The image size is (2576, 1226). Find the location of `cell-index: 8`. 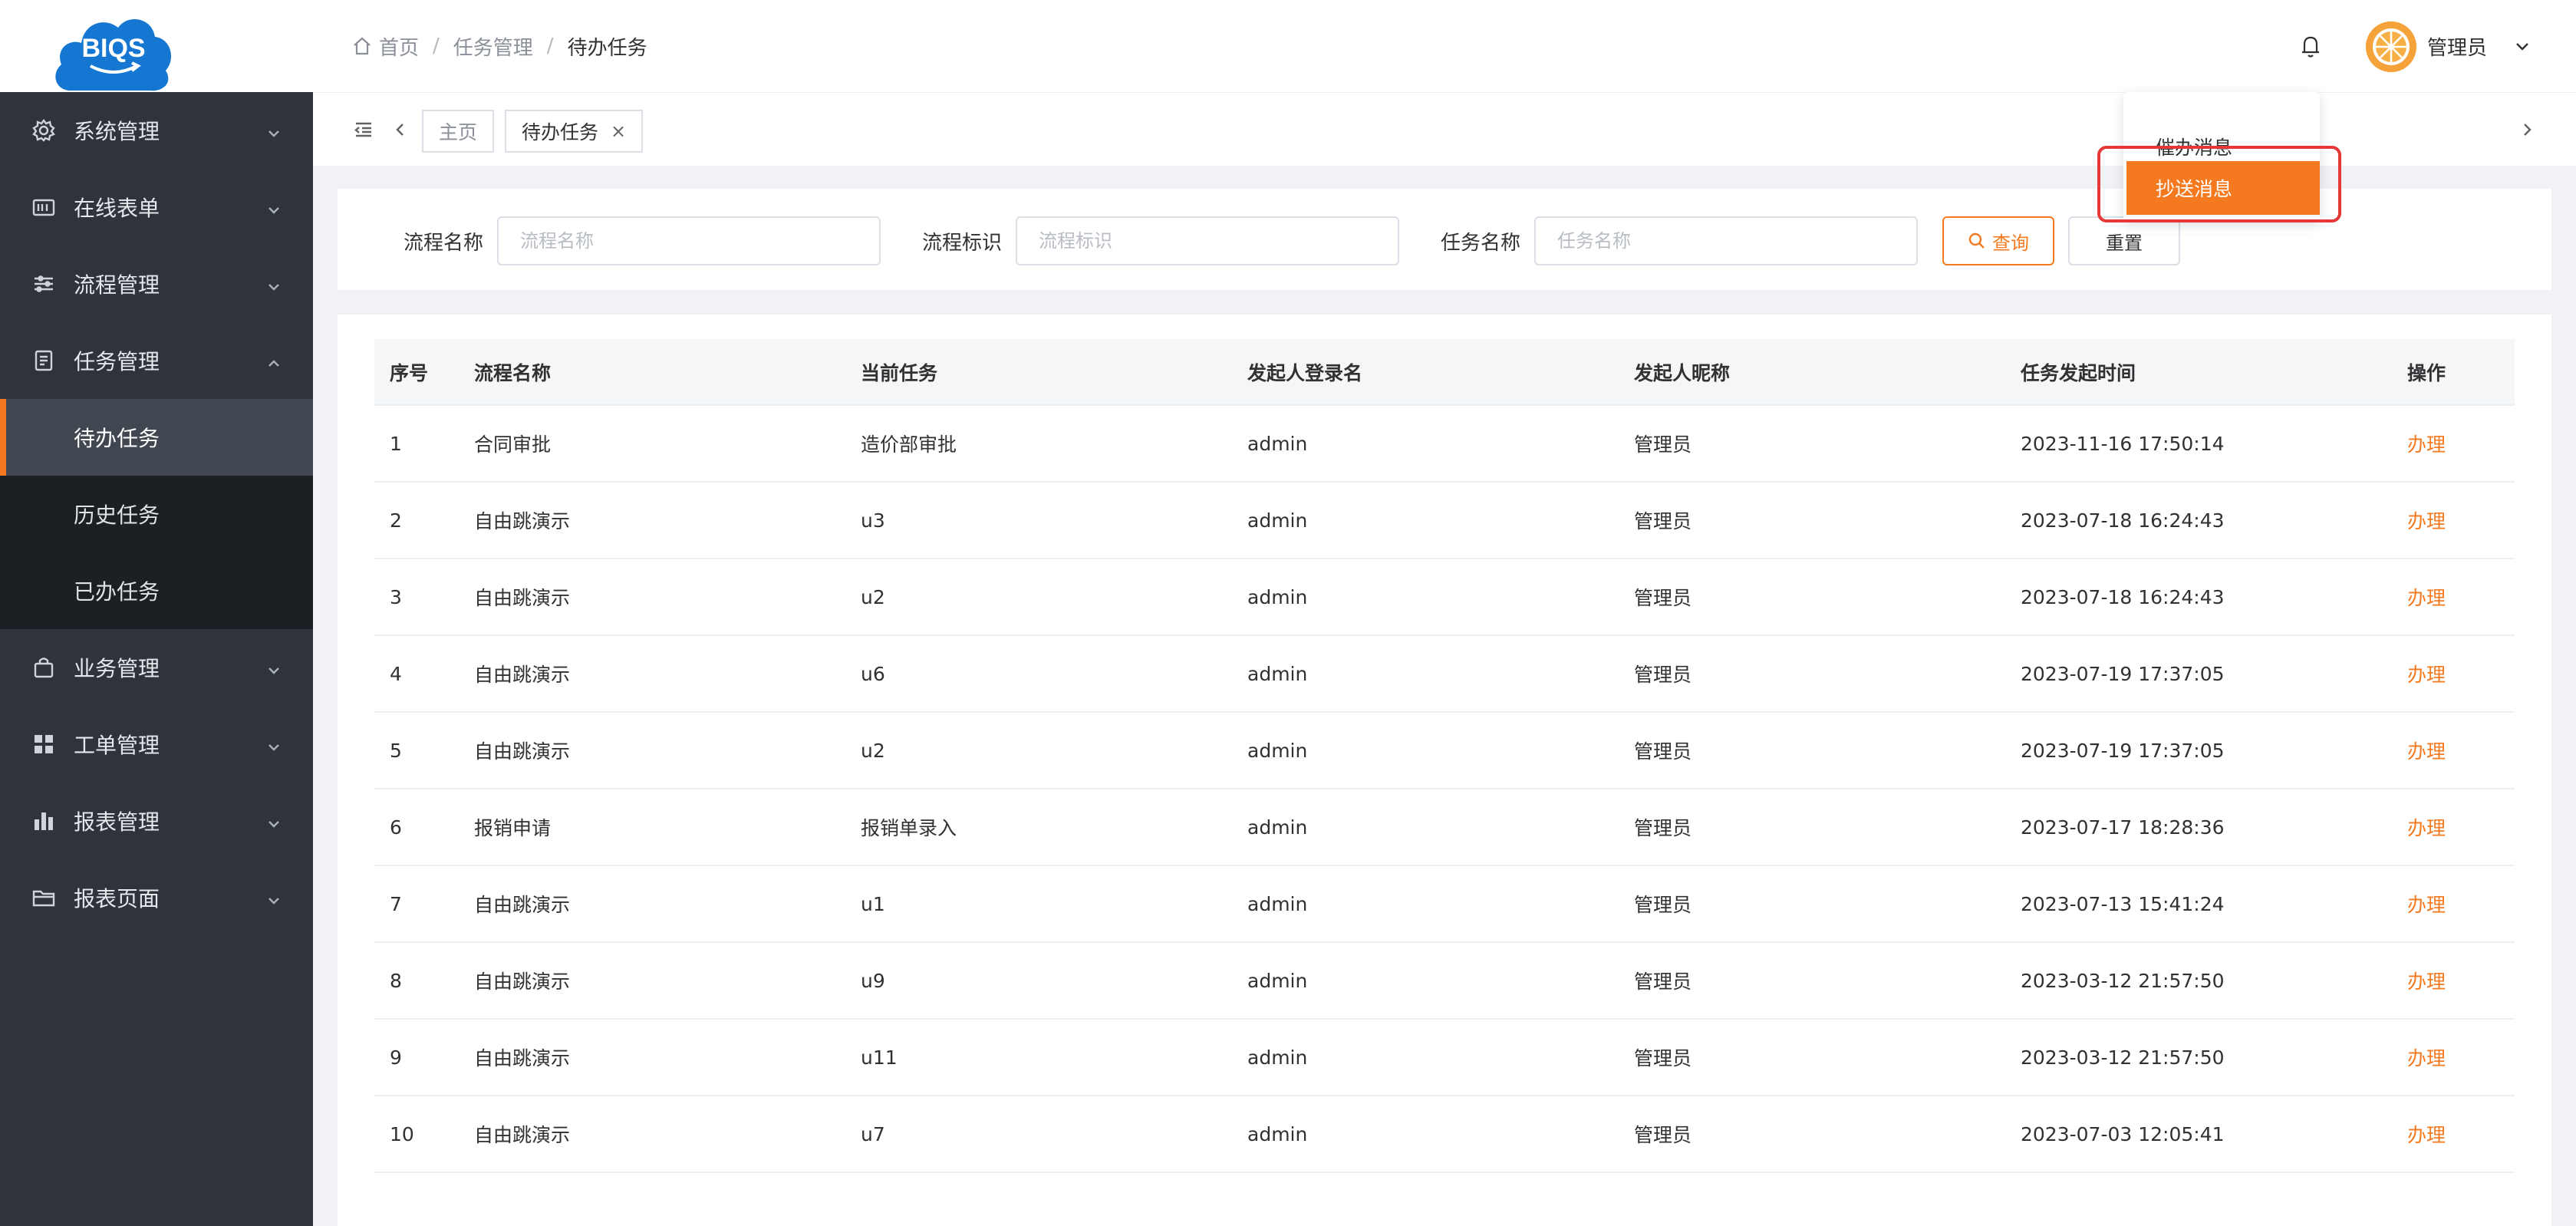

cell-index: 8 is located at coordinates (416, 981).